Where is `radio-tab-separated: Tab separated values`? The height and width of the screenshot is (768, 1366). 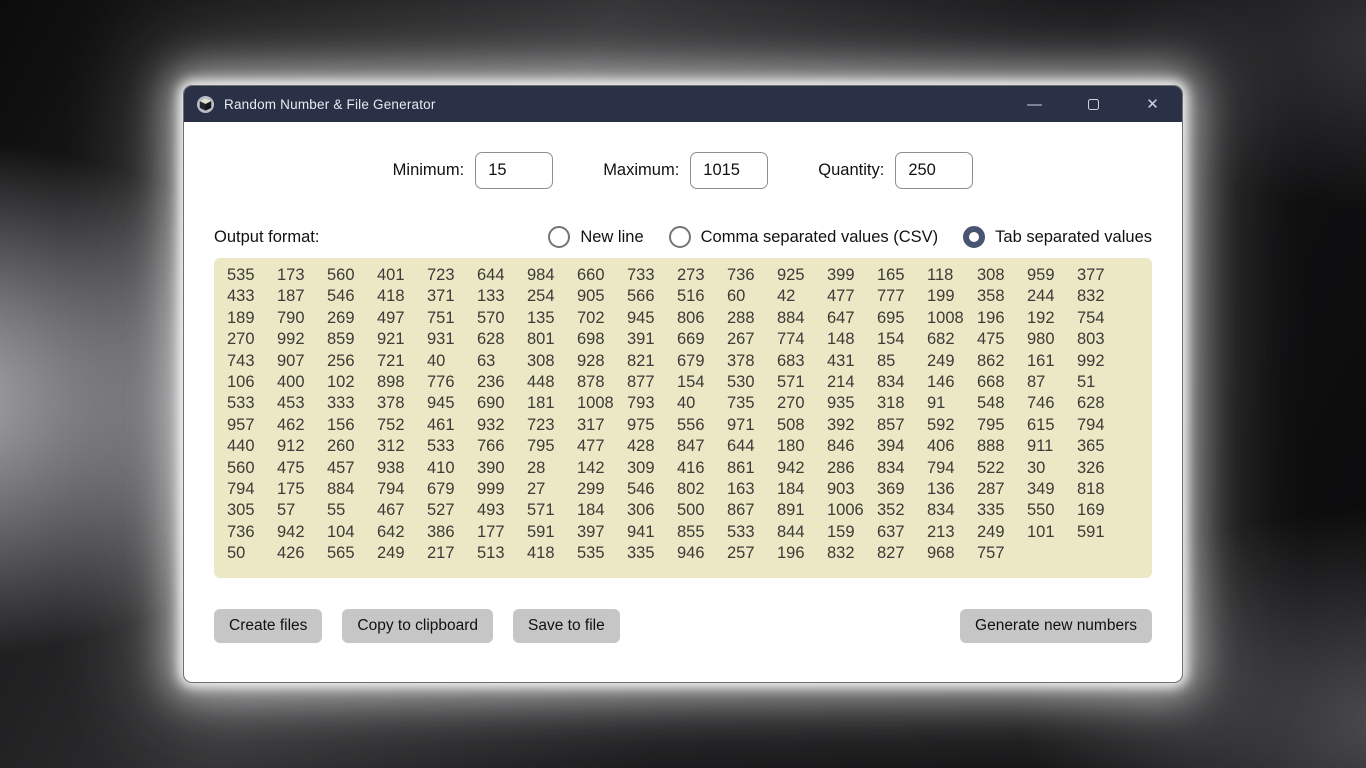 radio-tab-separated: Tab separated values is located at coordinates (1057, 237).